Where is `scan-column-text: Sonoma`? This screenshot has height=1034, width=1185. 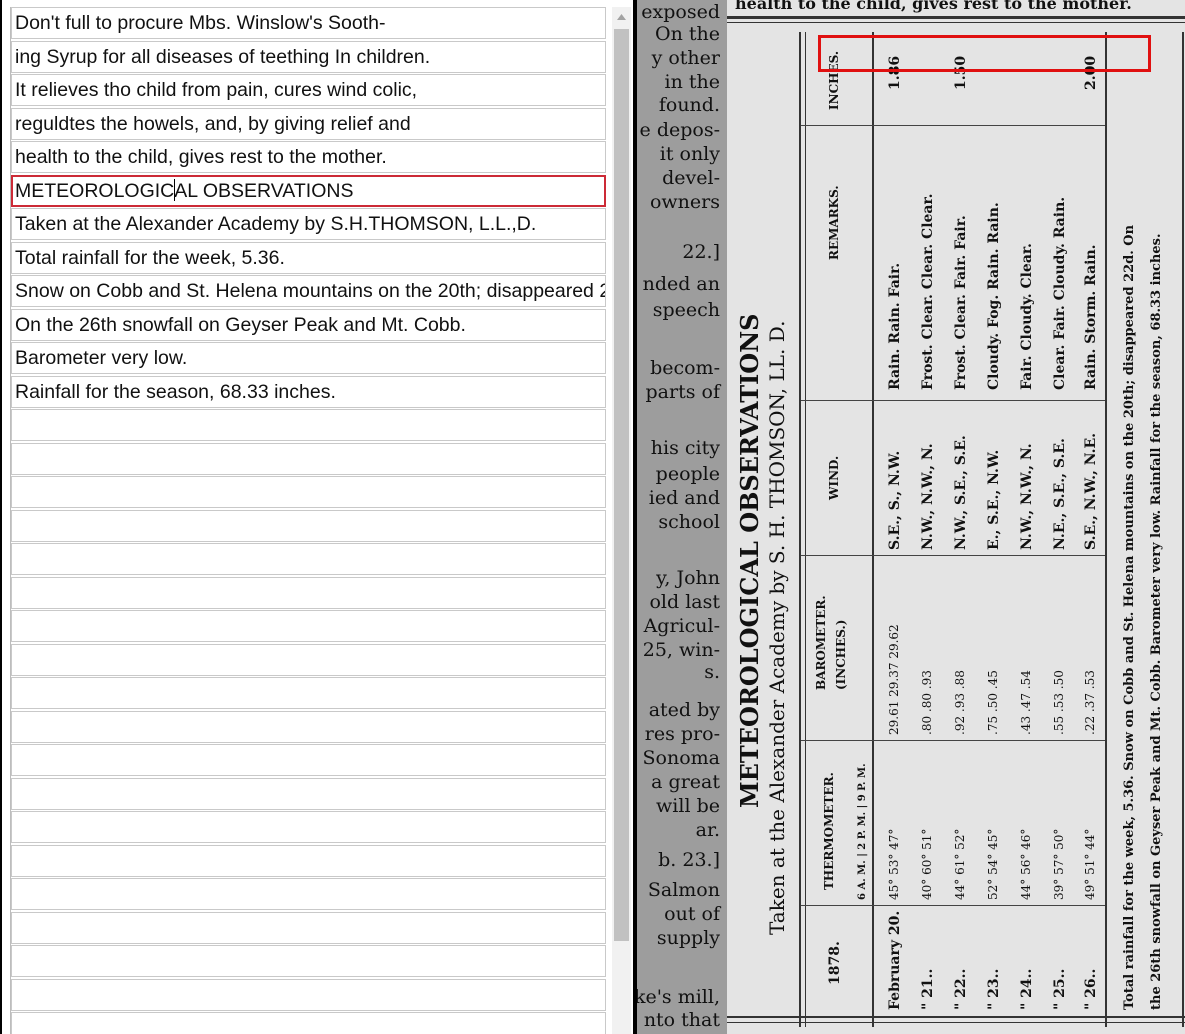 scan-column-text: Sonoma is located at coordinates (681, 758).